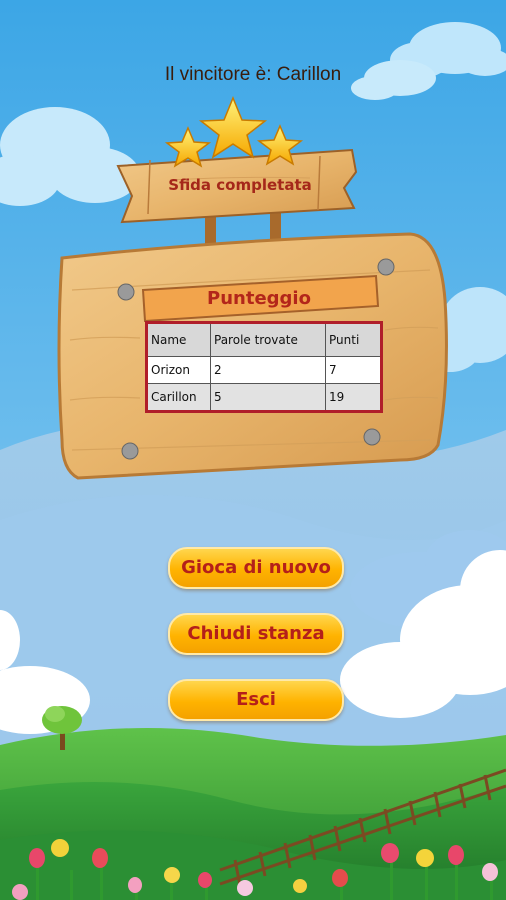 This screenshot has height=900, width=506. I want to click on points-cell: 19, so click(353, 397).